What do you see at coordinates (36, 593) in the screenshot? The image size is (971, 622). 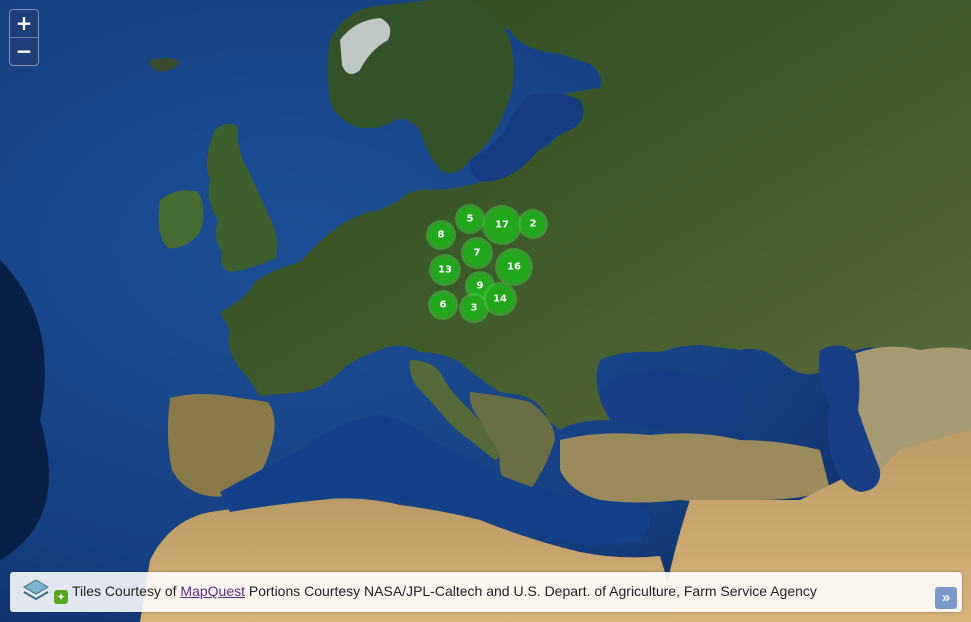 I see `layers-icon` at bounding box center [36, 593].